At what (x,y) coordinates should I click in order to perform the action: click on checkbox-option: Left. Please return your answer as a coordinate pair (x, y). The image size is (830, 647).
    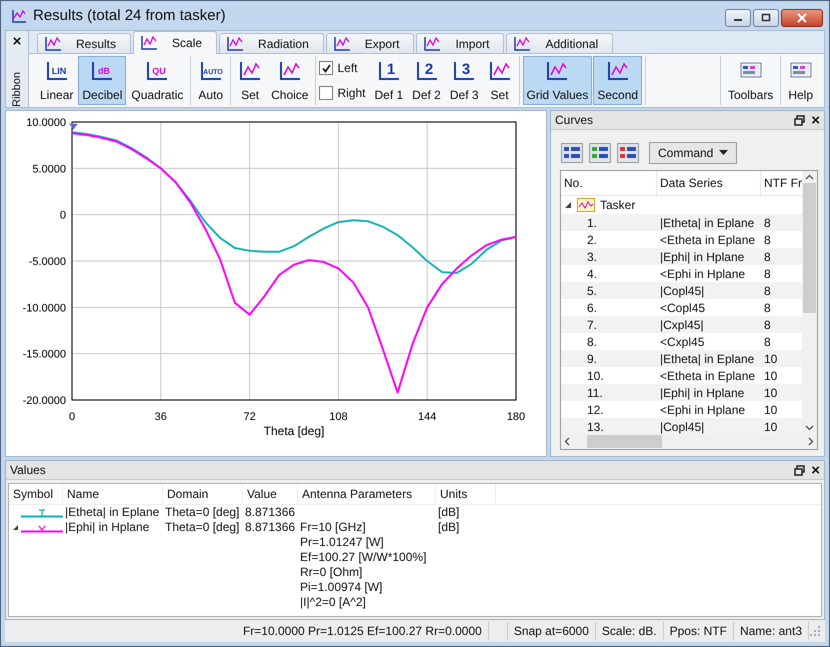
    Looking at the image, I should click on (342, 68).